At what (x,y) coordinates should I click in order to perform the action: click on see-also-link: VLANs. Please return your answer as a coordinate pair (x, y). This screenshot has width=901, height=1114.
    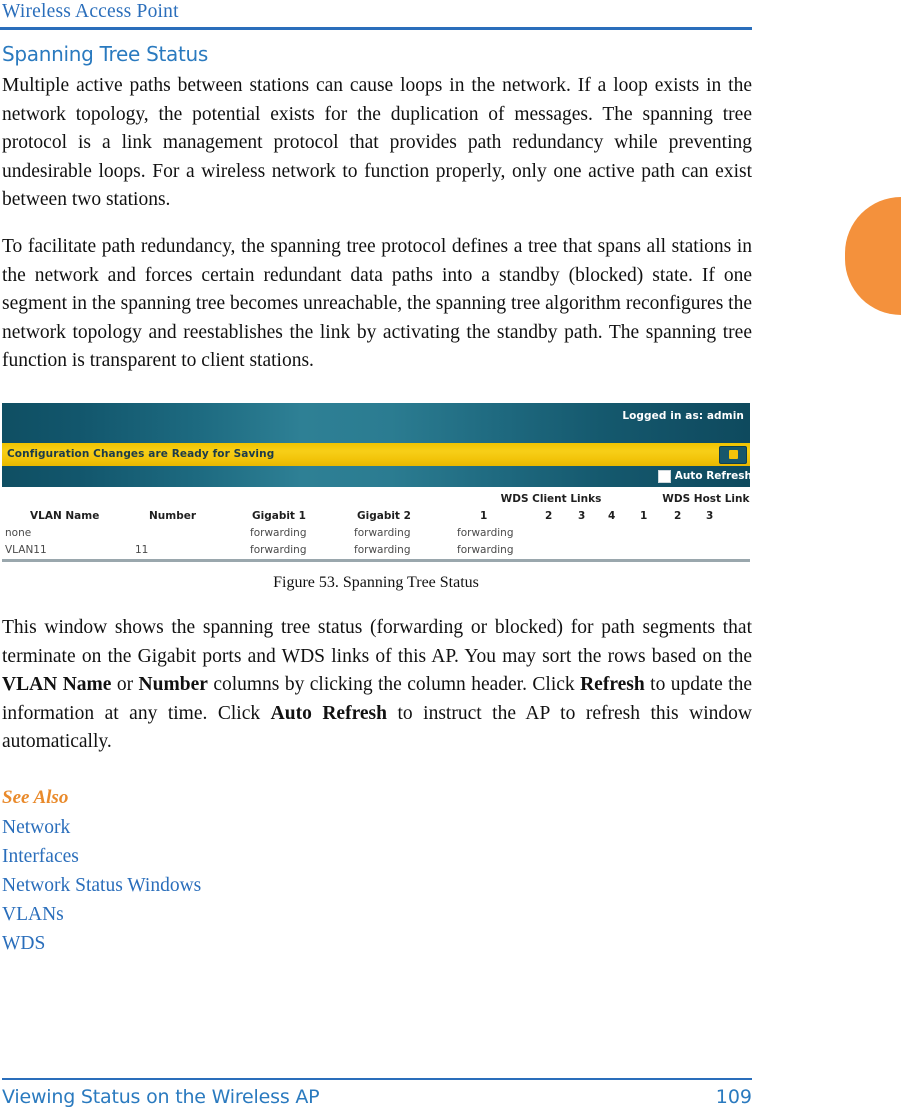
    Looking at the image, I should click on (377, 914).